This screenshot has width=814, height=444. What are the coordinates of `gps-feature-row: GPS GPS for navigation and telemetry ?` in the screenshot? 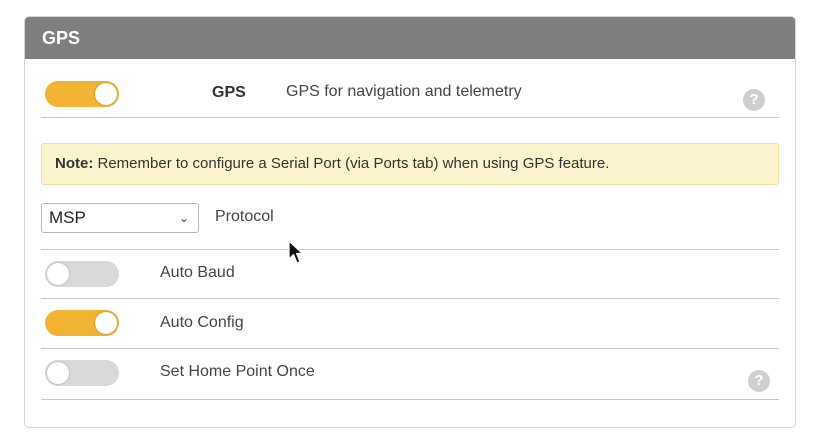 It's located at (410, 88).